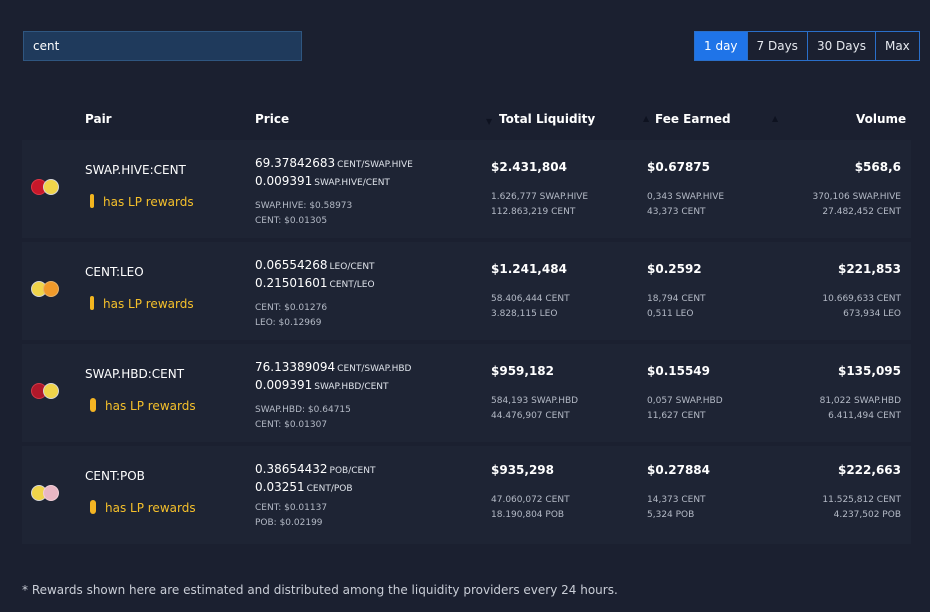  Describe the element at coordinates (303, 410) in the screenshot. I see `usd-price-a: SWAP.HBD: $0.64715` at that location.